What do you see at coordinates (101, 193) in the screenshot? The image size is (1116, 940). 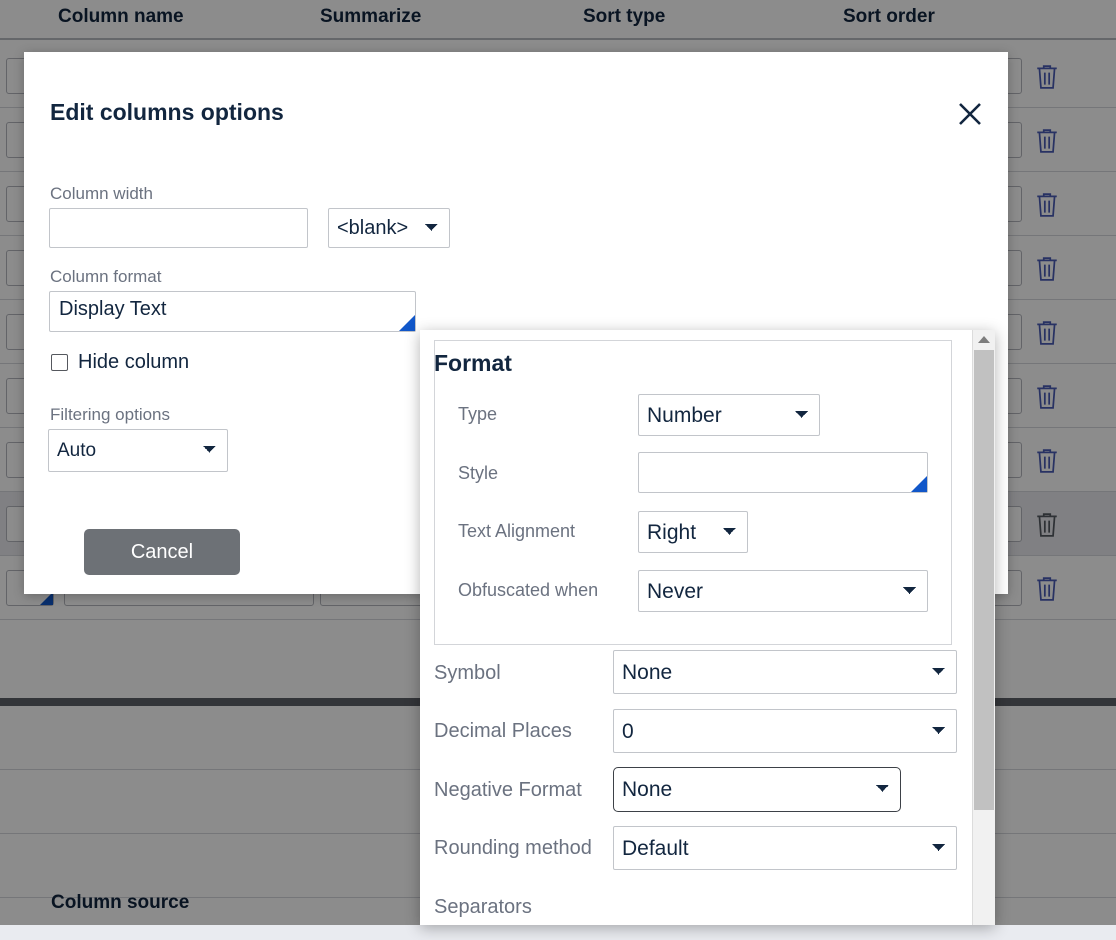 I see `column-width-label: Column width` at bounding box center [101, 193].